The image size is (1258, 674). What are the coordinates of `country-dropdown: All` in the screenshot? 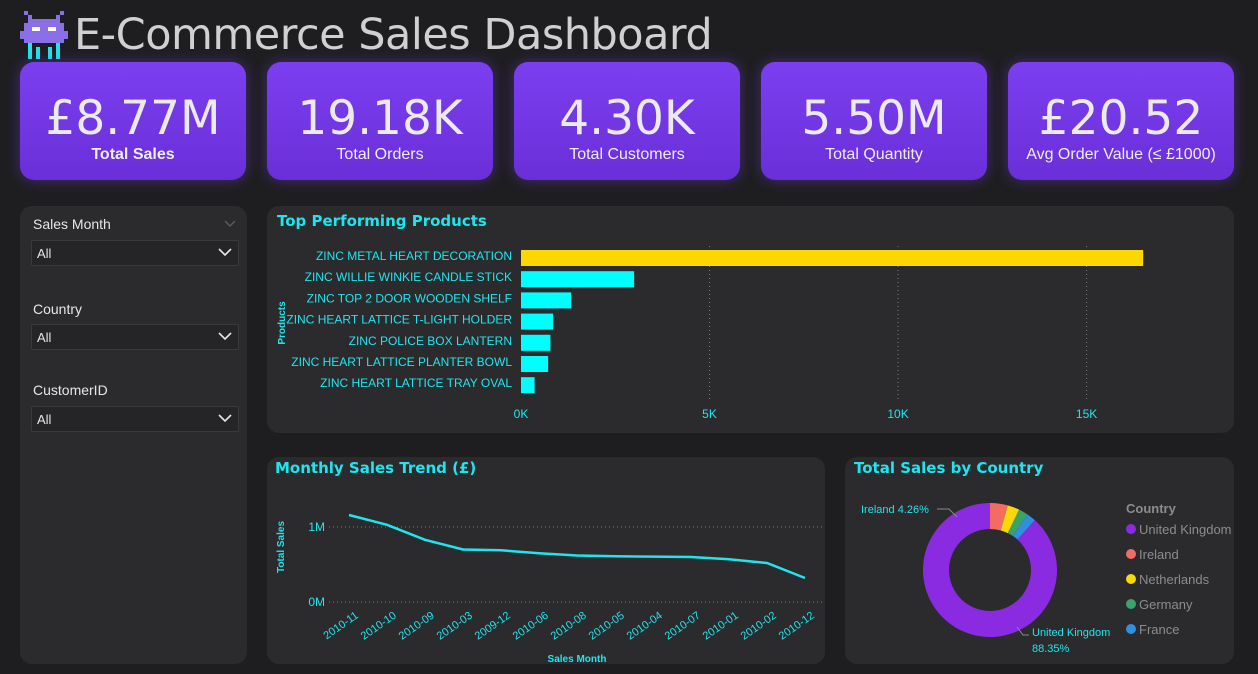 It's located at (135, 337).